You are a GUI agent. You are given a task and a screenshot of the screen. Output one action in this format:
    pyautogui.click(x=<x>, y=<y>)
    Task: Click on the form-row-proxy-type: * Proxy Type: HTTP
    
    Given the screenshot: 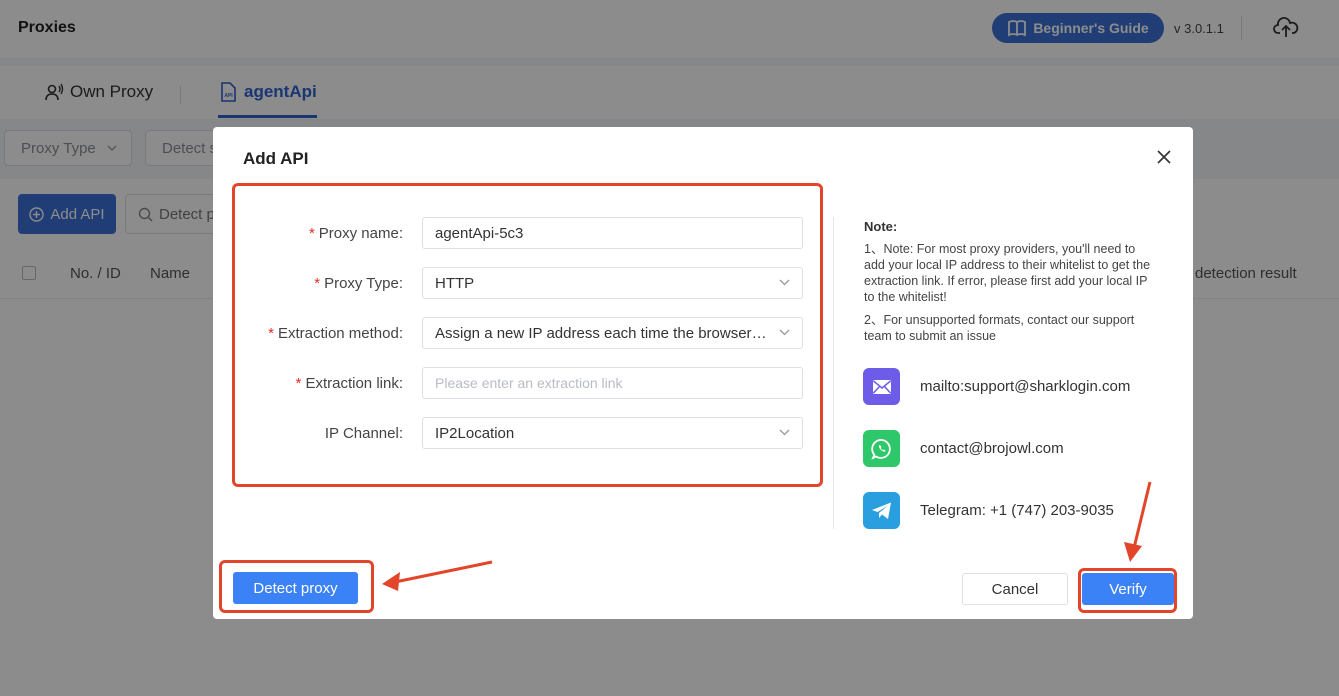 What is the action you would take?
    pyautogui.click(x=513, y=283)
    